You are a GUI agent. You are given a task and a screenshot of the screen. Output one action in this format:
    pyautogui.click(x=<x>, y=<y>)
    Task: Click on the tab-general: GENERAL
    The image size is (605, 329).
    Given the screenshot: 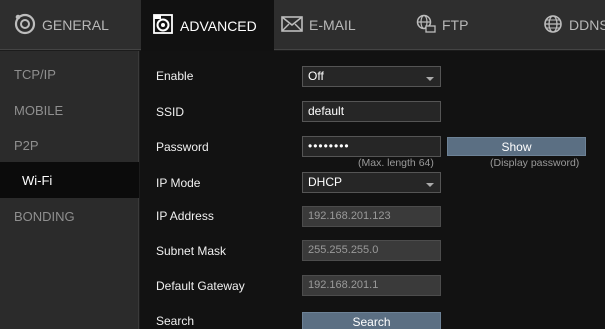 What is the action you would take?
    pyautogui.click(x=70, y=25)
    